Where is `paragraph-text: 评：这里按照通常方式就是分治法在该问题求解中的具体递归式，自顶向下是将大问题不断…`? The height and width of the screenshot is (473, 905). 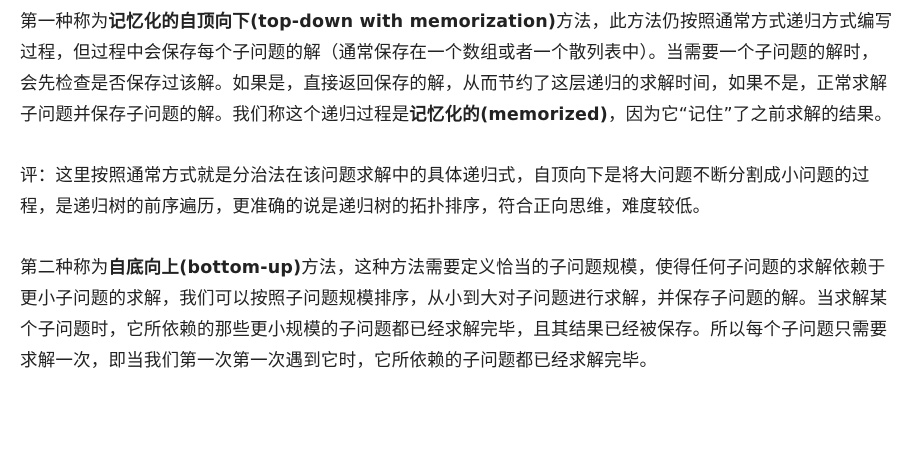 paragraph-text: 评：这里按照通常方式就是分治法在该问题求解中的具体递归式，自顶向下是将大问题不断… is located at coordinates (445, 191).